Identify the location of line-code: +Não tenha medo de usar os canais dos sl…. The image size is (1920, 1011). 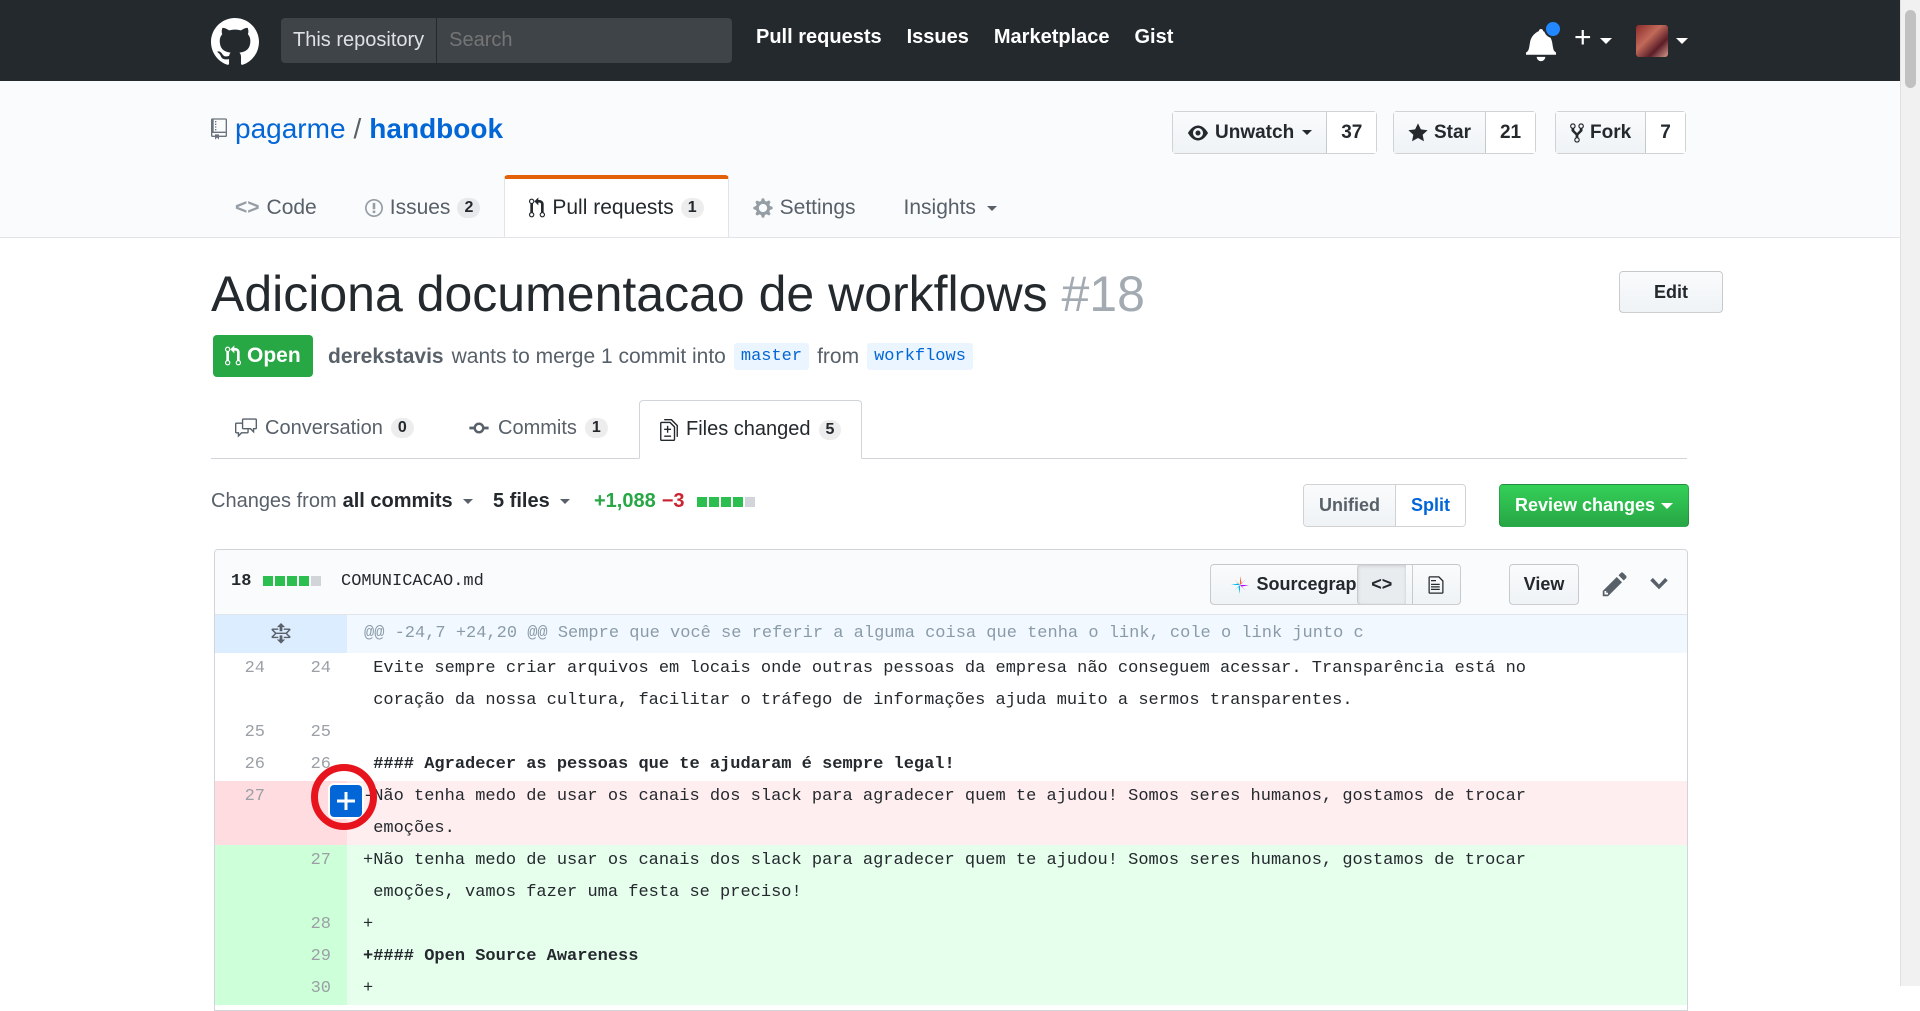
(944, 876).